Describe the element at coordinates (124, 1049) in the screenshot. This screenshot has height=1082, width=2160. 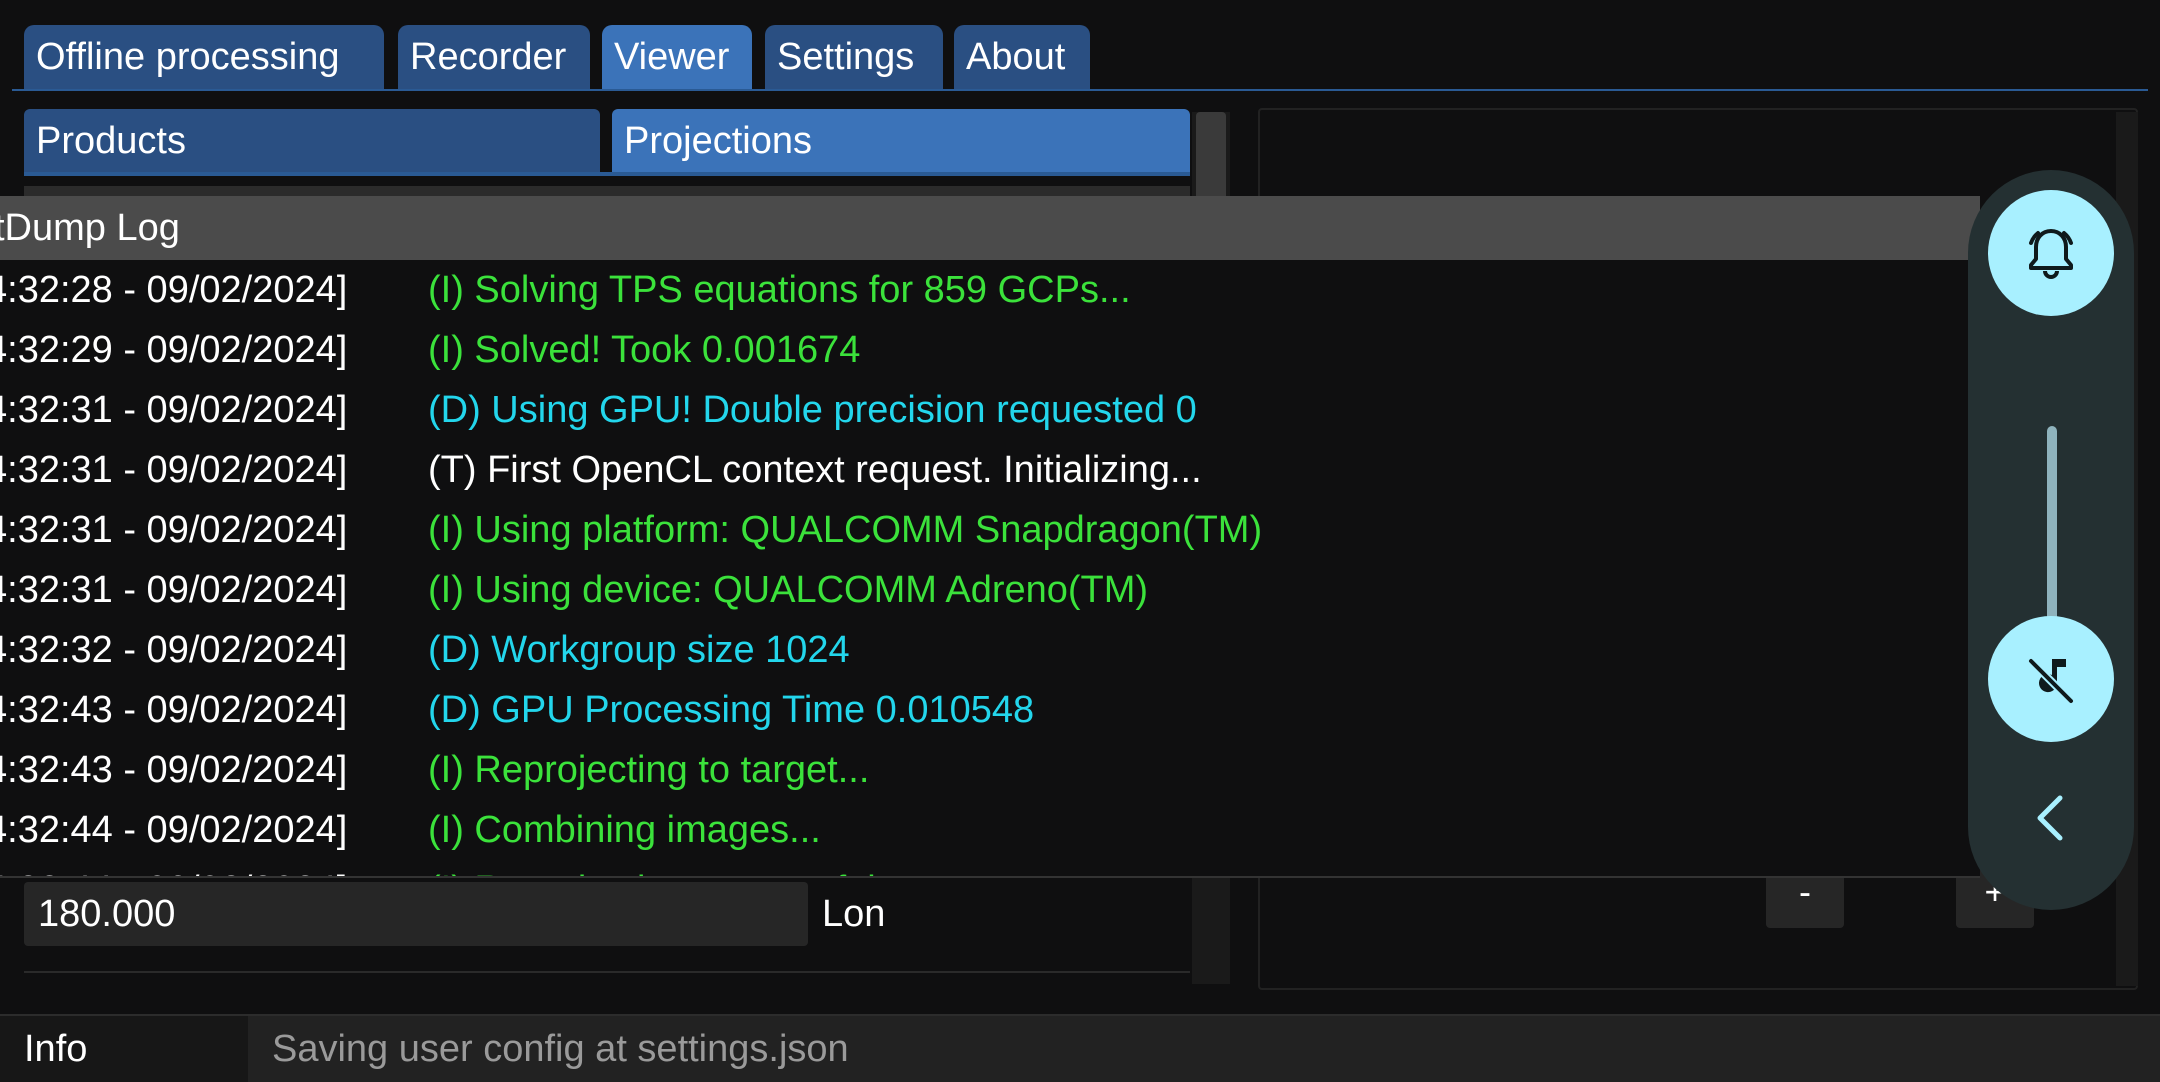
I see `status-level-label: Info` at that location.